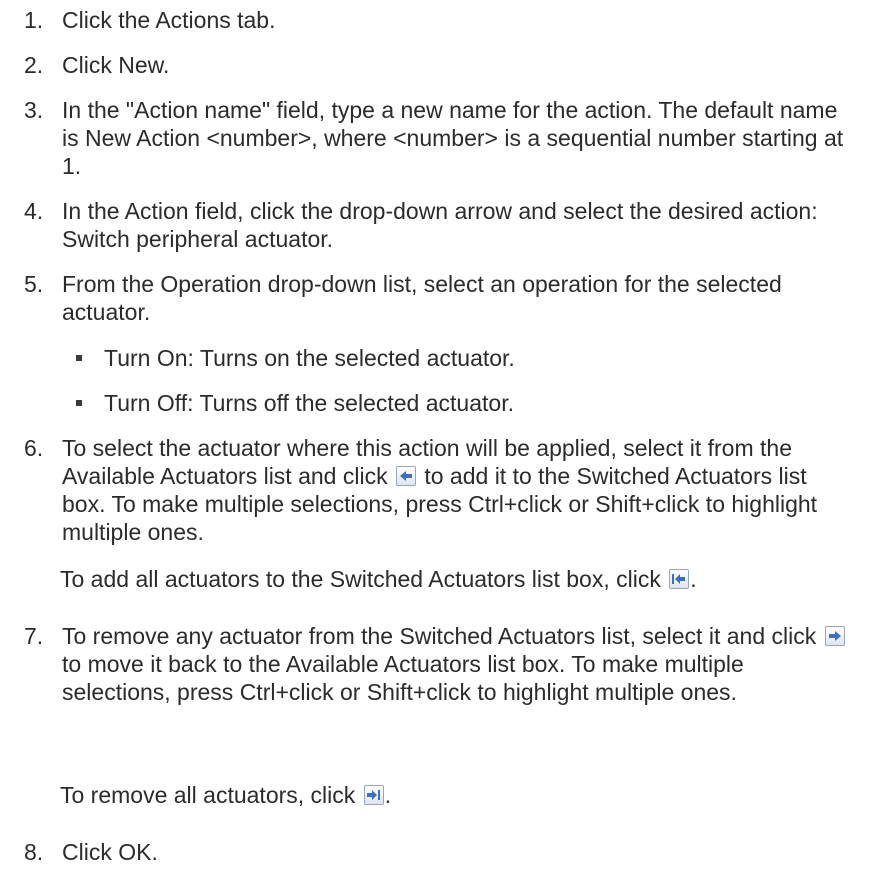 The width and height of the screenshot is (871, 877). I want to click on step-number: 2., so click(34, 65).